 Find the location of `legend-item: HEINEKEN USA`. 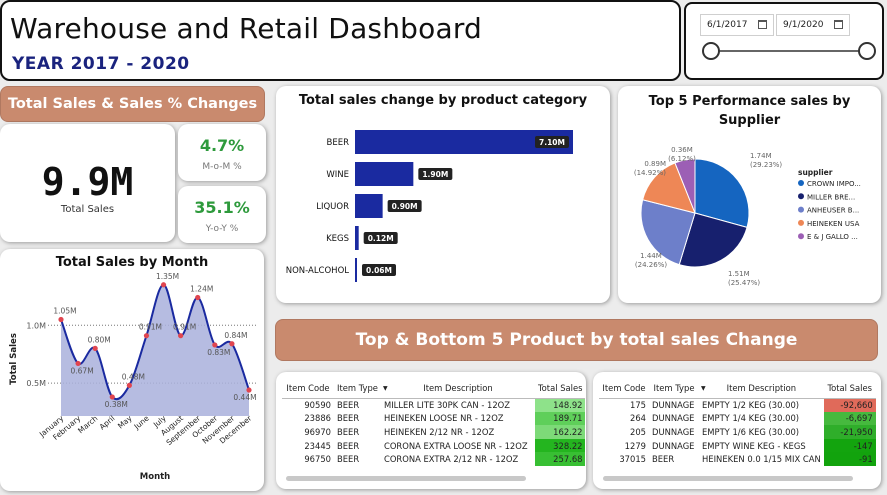

legend-item: HEINEKEN USA is located at coordinates (833, 224).